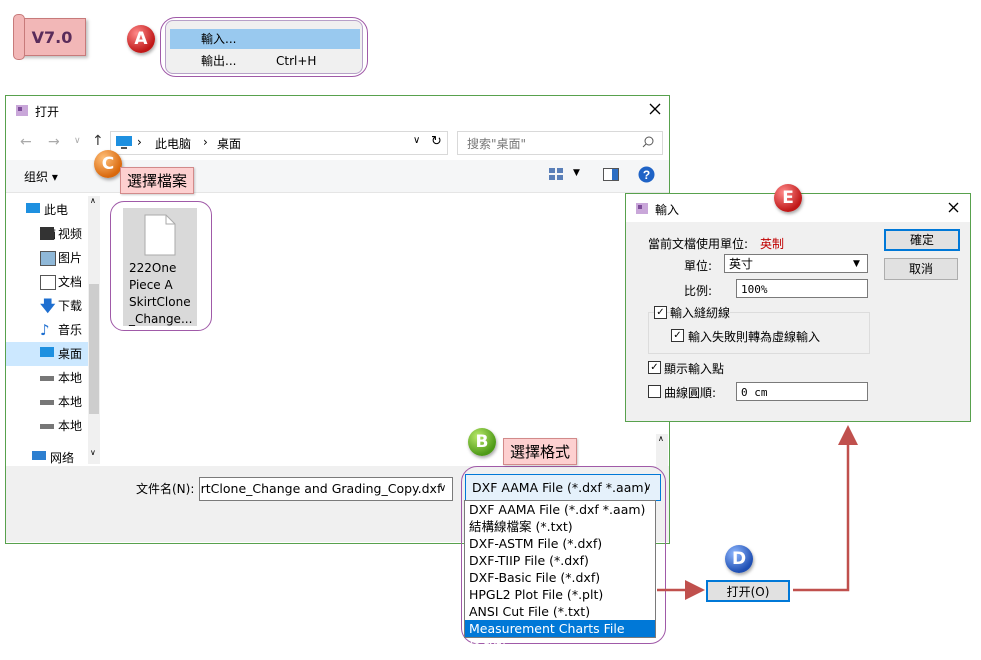  Describe the element at coordinates (698, 266) in the screenshot. I see `unit-select-label: 單位:` at that location.